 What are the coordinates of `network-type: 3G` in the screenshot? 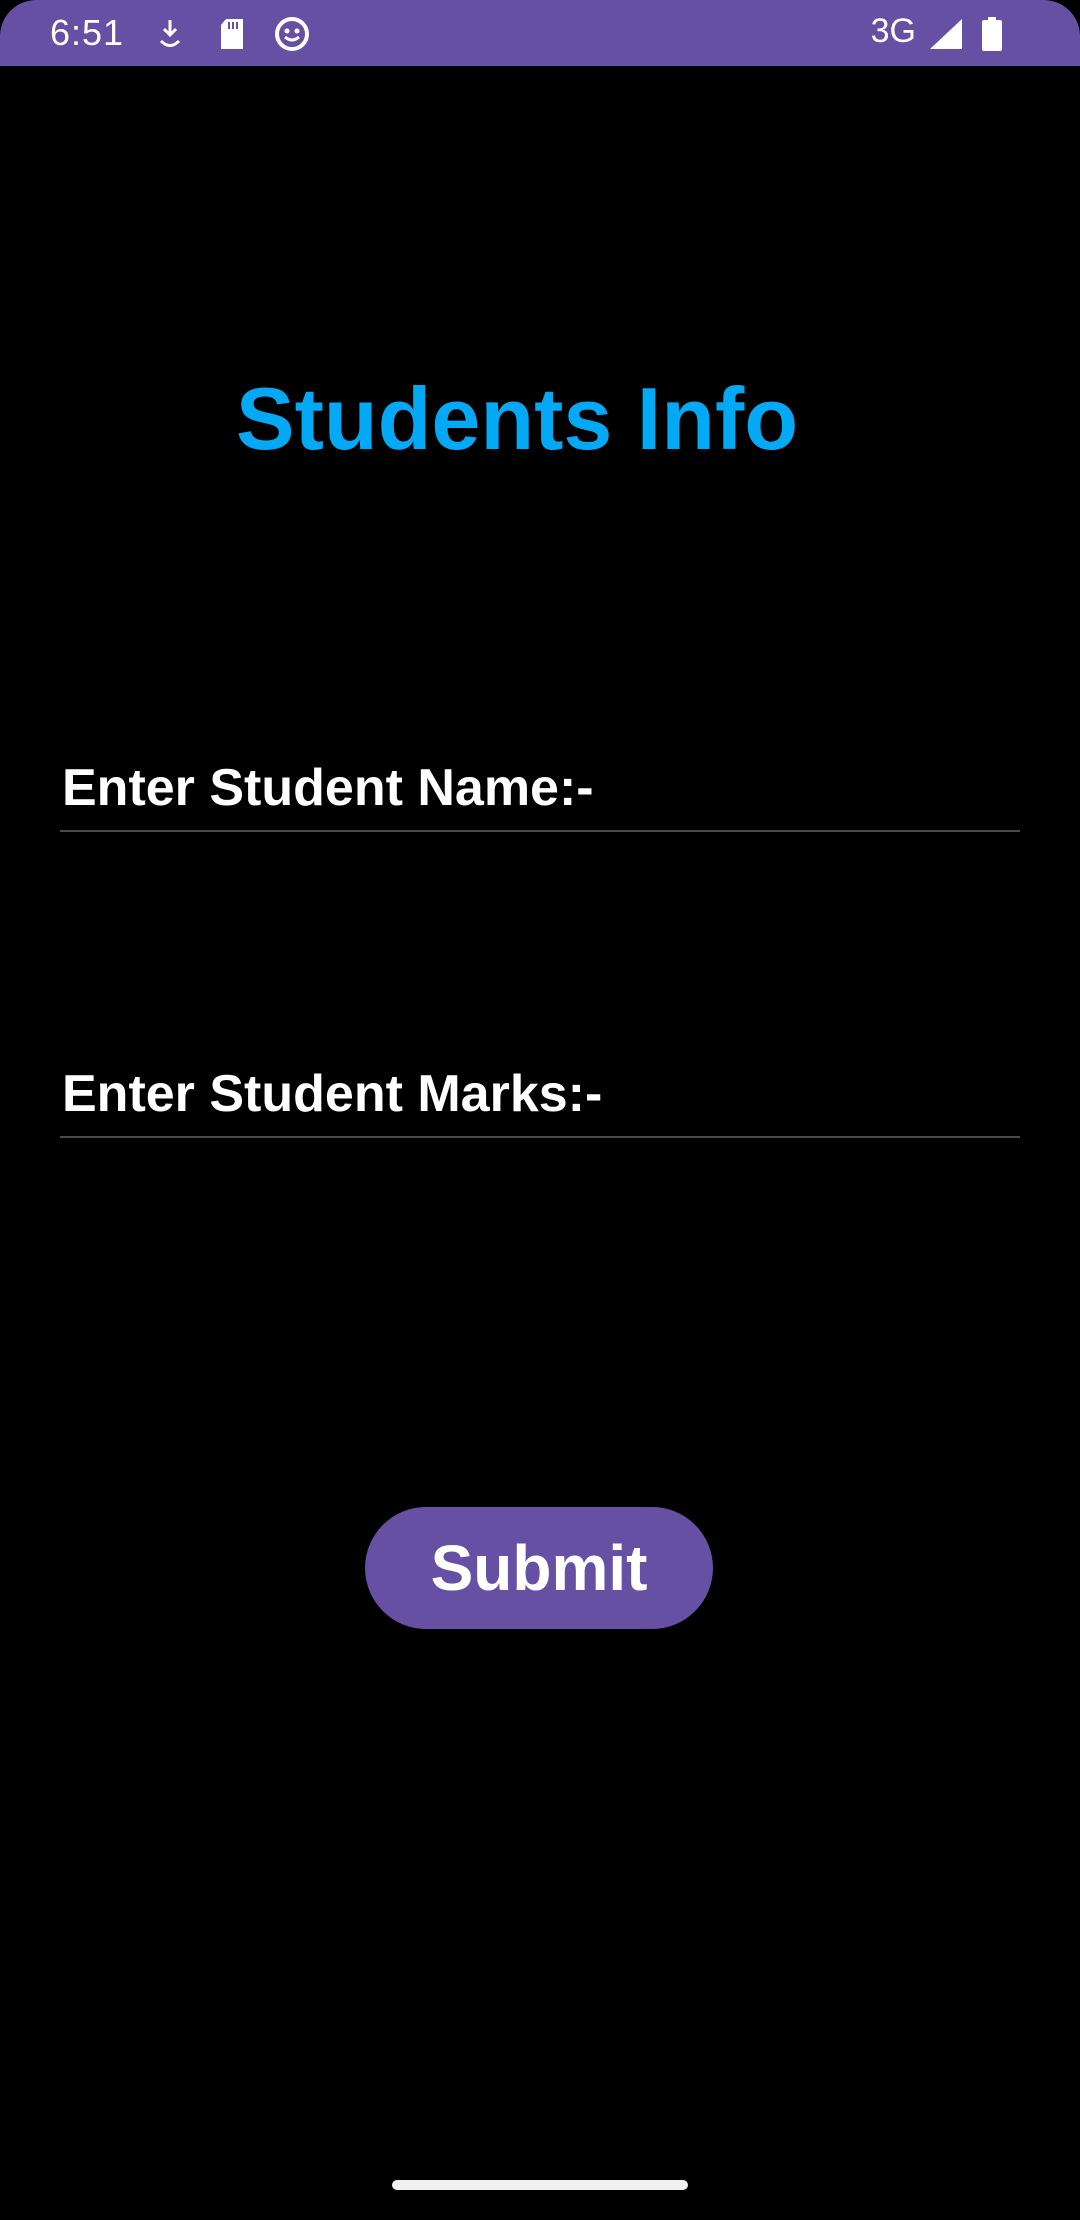 It's located at (893, 31).